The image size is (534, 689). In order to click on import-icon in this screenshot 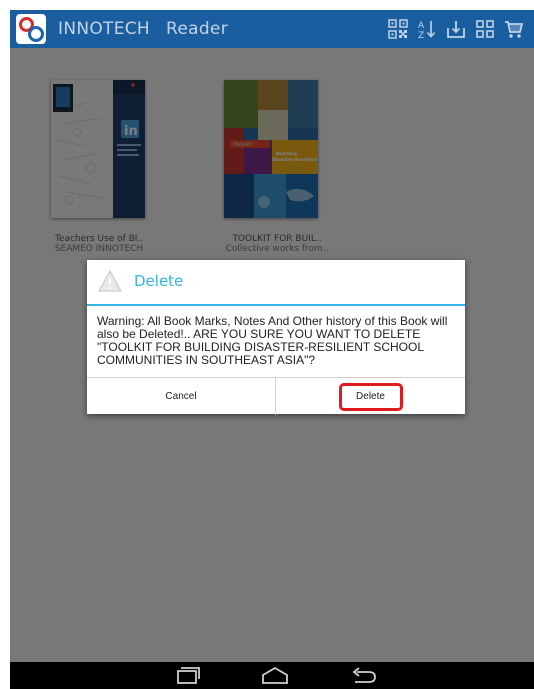, I will do `click(456, 29)`.